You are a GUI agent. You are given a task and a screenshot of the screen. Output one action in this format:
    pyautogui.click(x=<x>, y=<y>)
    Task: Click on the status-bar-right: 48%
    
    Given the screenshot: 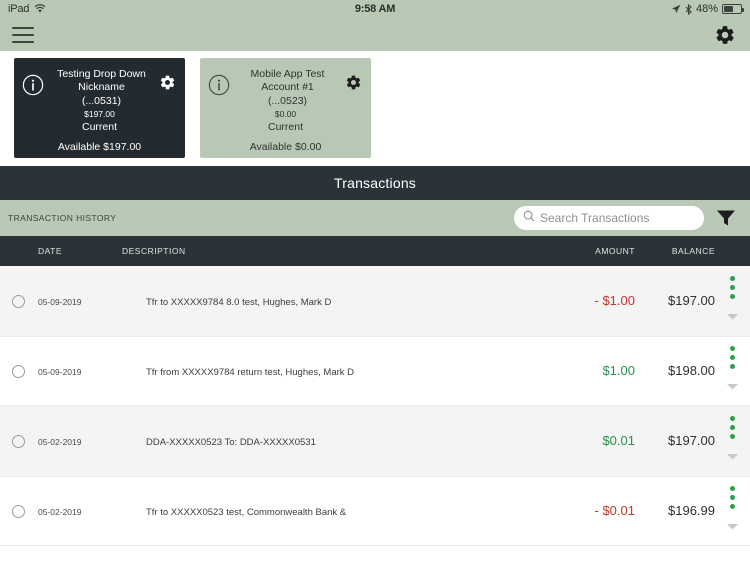 What is the action you would take?
    pyautogui.click(x=707, y=9)
    